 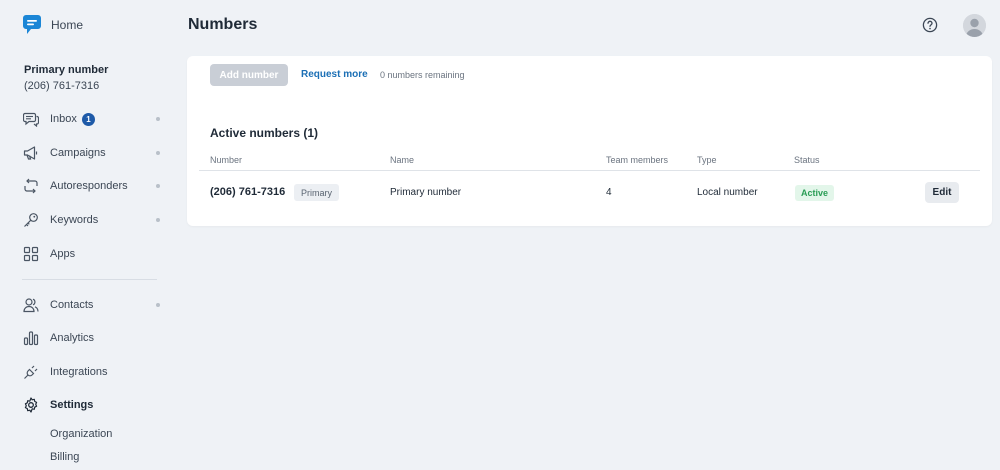 I want to click on sidebar-divider, so click(x=89, y=279).